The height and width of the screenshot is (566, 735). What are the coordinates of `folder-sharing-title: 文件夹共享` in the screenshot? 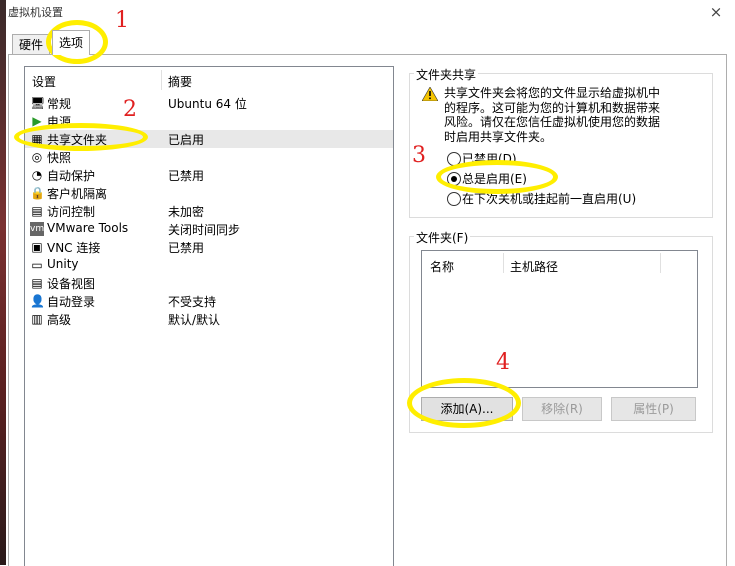 It's located at (446, 74).